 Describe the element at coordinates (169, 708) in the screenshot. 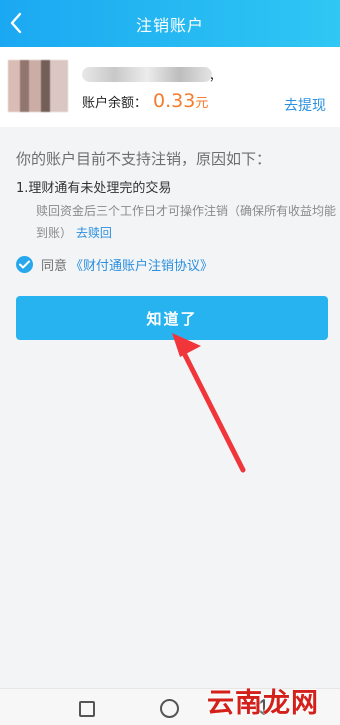

I see `home-icon` at that location.